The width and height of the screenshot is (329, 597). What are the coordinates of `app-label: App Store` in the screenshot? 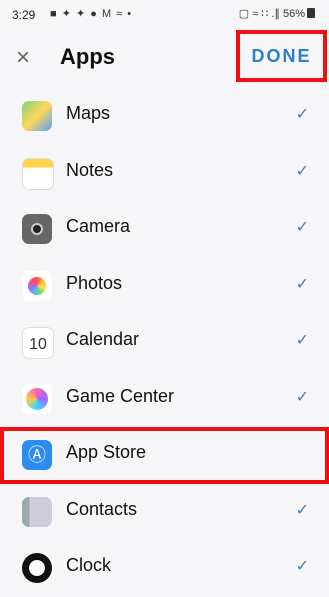 It's located at (106, 452).